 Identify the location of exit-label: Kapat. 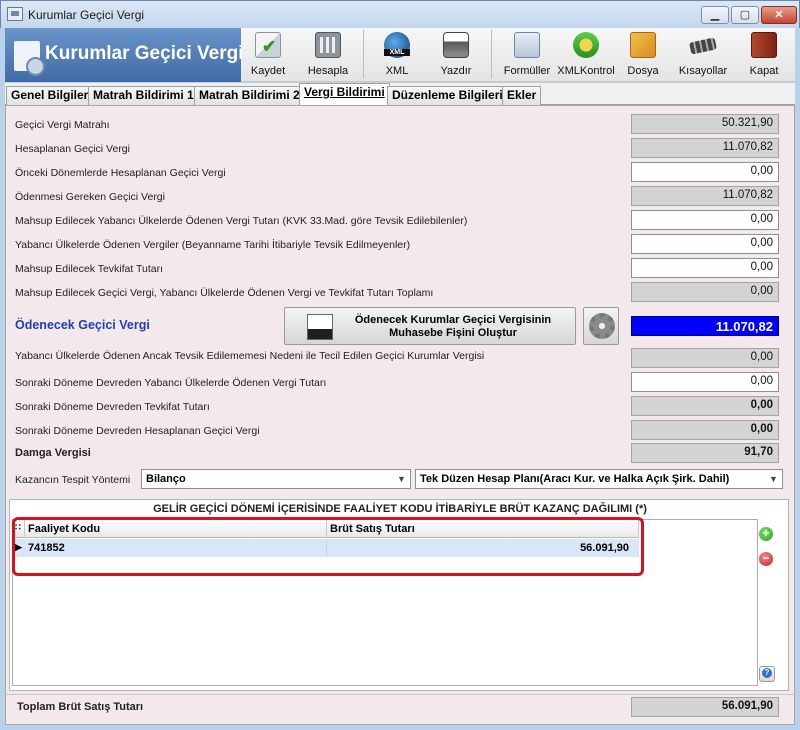
(764, 71).